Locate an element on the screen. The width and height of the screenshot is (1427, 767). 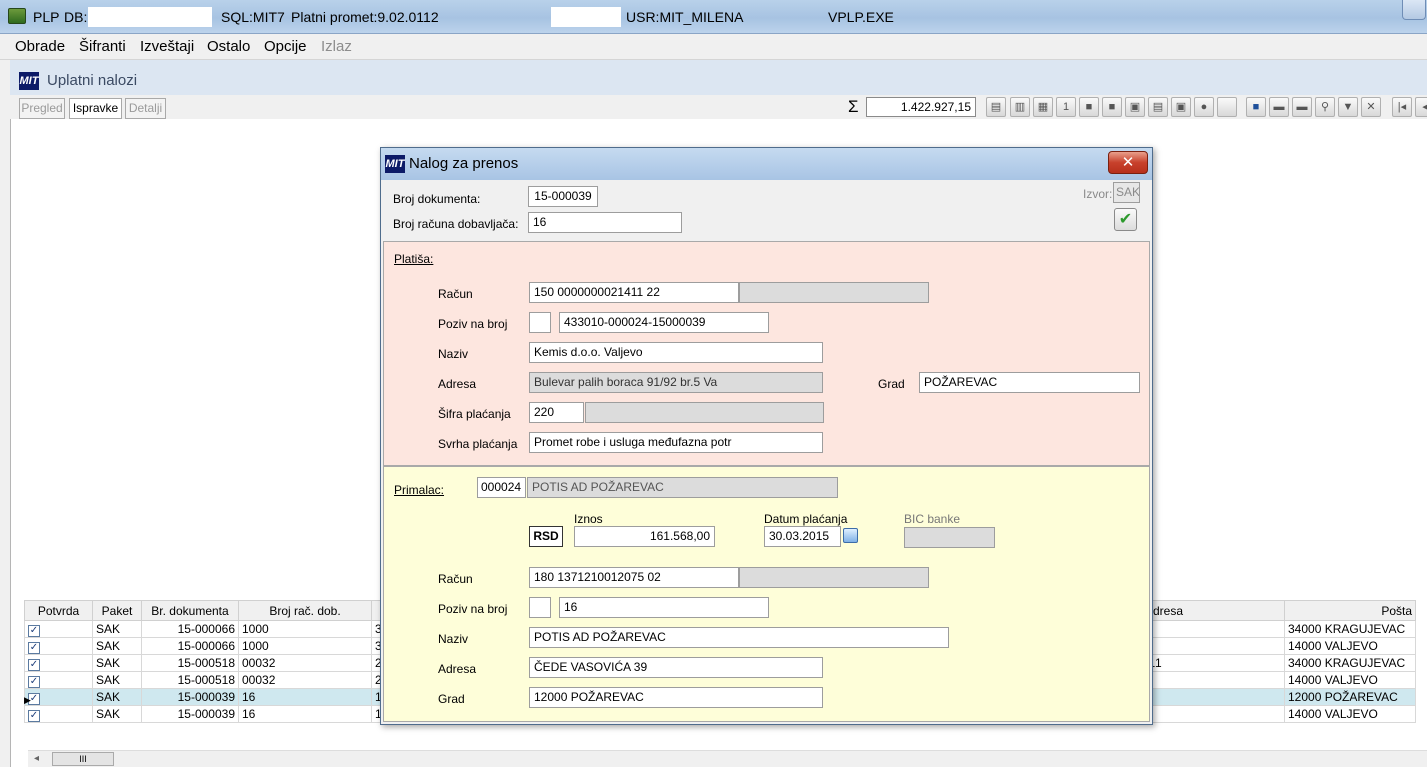
izvor-field: SAK is located at coordinates (1126, 192).